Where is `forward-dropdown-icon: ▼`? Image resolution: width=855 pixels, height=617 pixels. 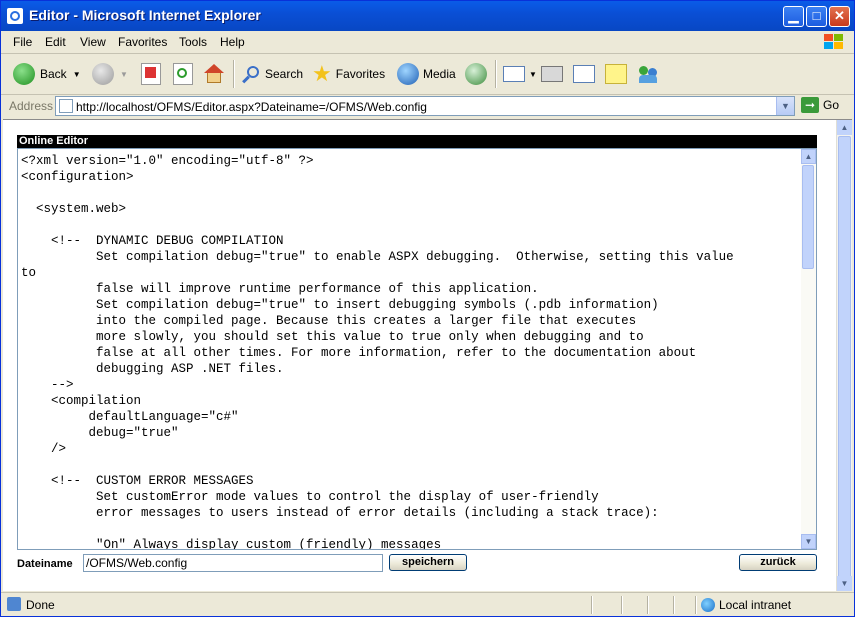
forward-dropdown-icon: ▼ is located at coordinates (124, 74).